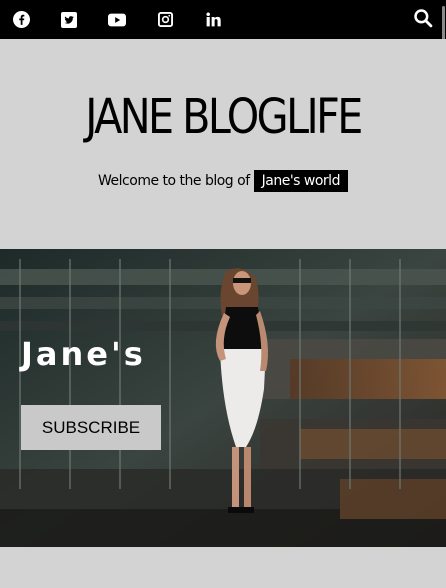 The image size is (446, 588). Describe the element at coordinates (83, 354) in the screenshot. I see `hero-title: Jane's` at that location.